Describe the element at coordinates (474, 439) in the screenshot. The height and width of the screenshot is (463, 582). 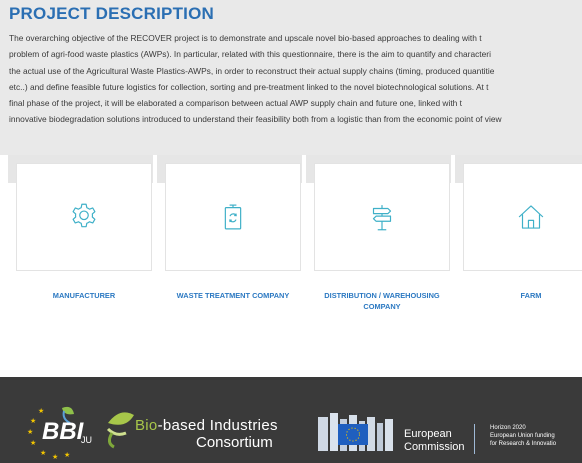
I see `divider` at that location.